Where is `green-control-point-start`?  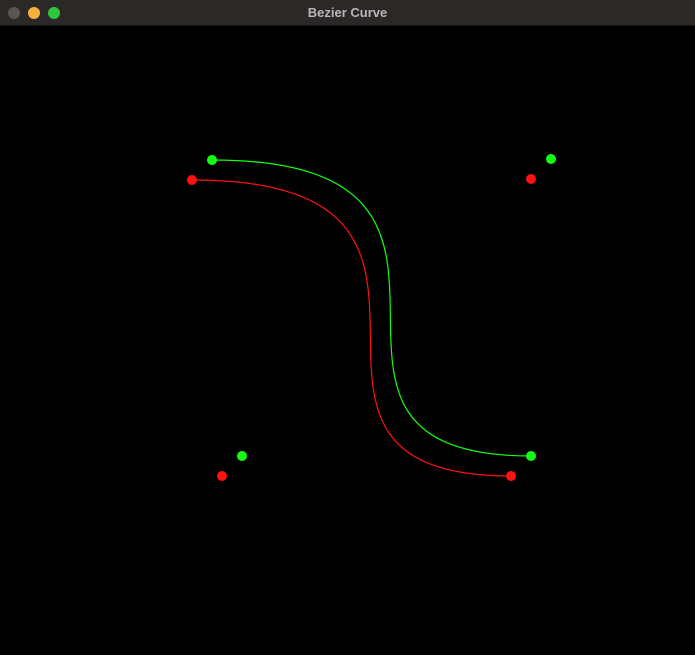
green-control-point-start is located at coordinates (212, 160).